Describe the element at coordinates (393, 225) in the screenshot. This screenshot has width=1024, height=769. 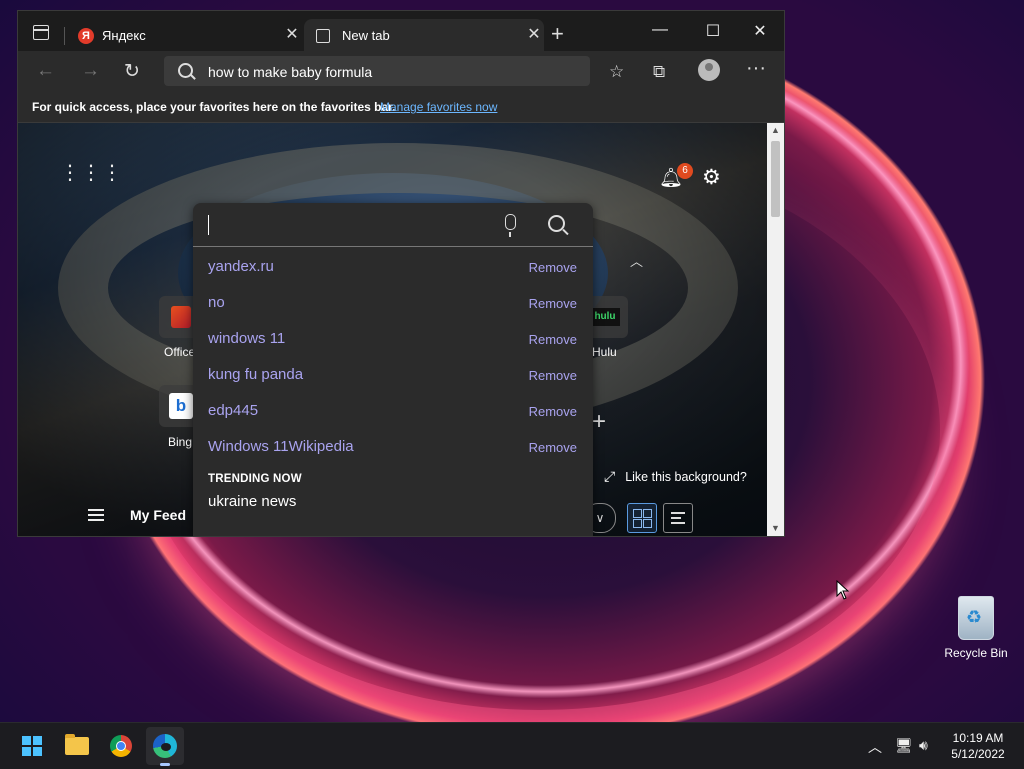
I see `search-input` at that location.